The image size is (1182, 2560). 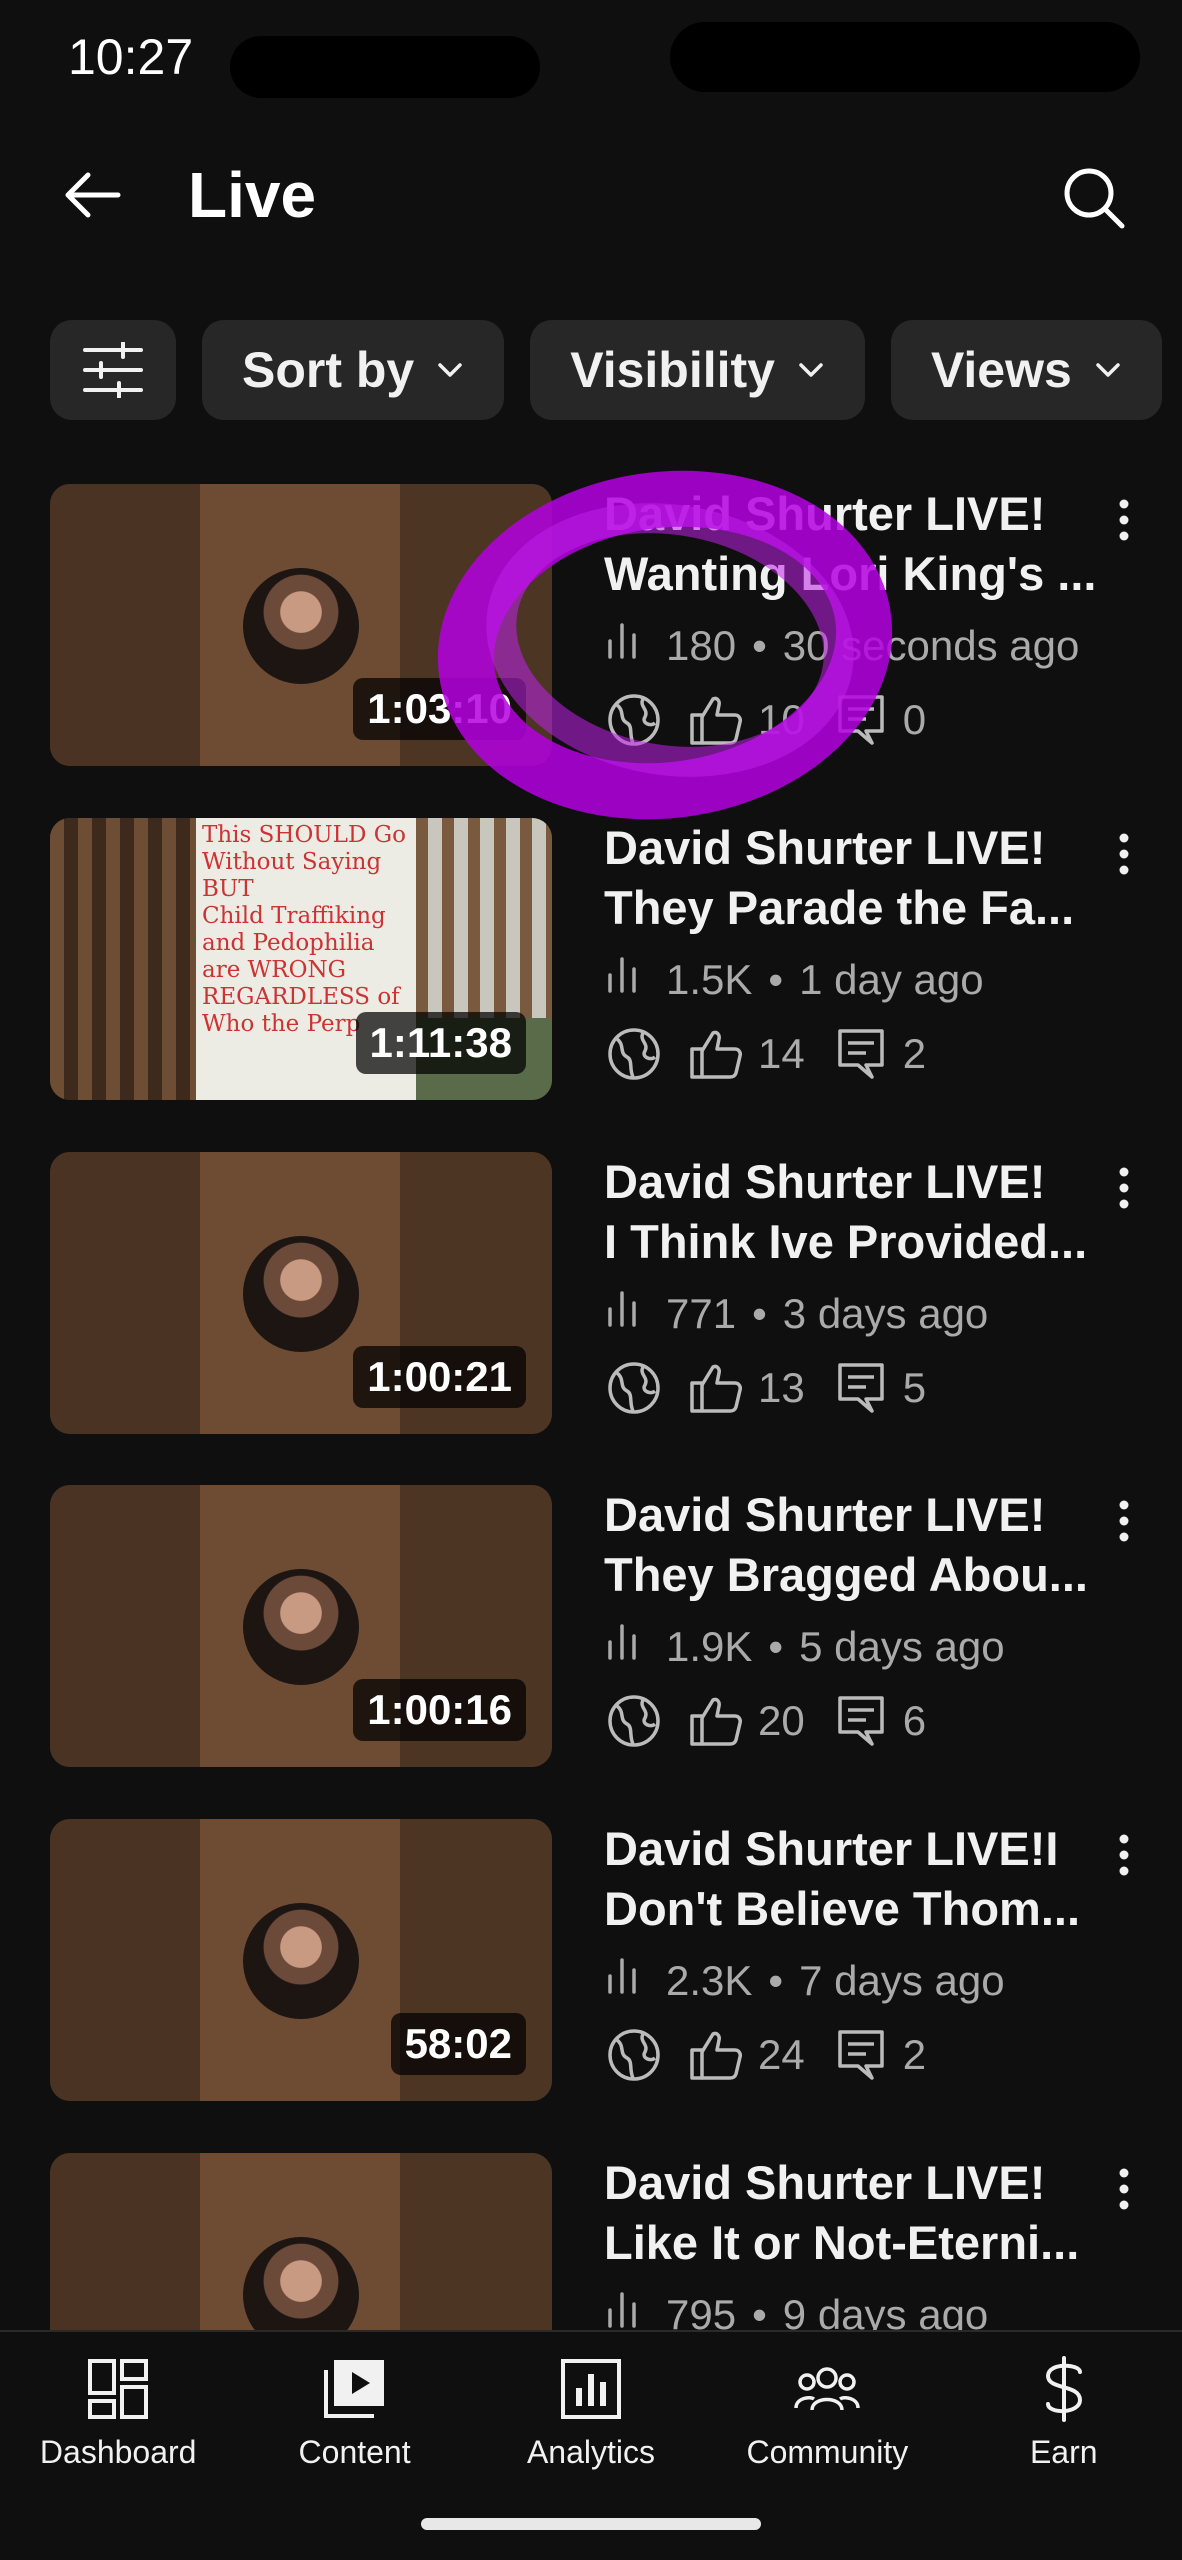 I want to click on video-thumbnail, so click(x=301, y=2241).